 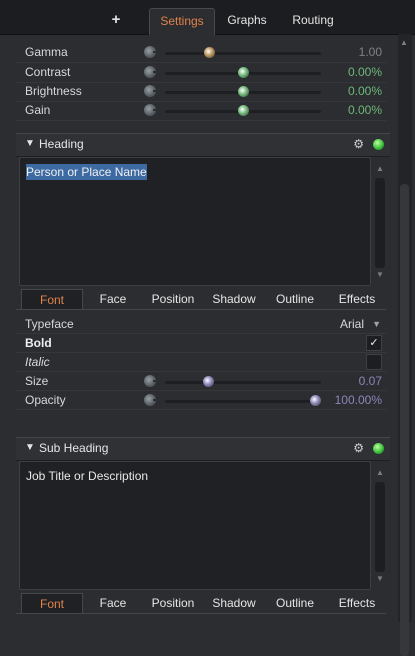 I want to click on size-value: 0.07, so click(x=370, y=381).